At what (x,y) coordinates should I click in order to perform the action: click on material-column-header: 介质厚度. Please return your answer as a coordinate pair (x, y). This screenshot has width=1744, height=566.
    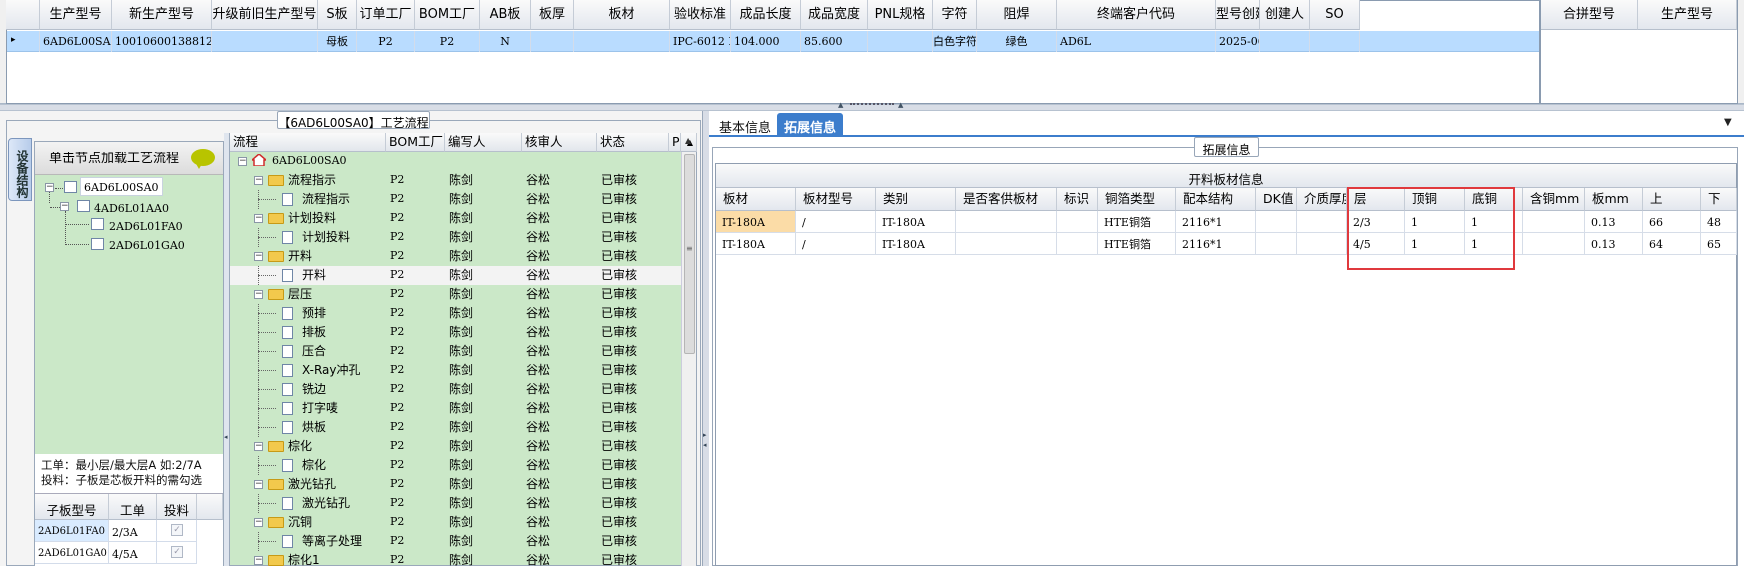
    Looking at the image, I should click on (1322, 199).